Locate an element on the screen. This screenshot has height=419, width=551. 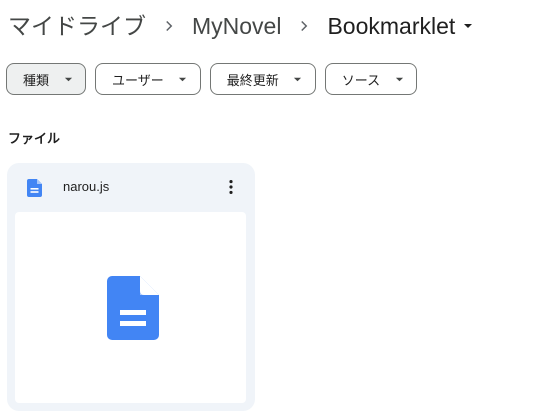
document-icon is located at coordinates (35, 188).